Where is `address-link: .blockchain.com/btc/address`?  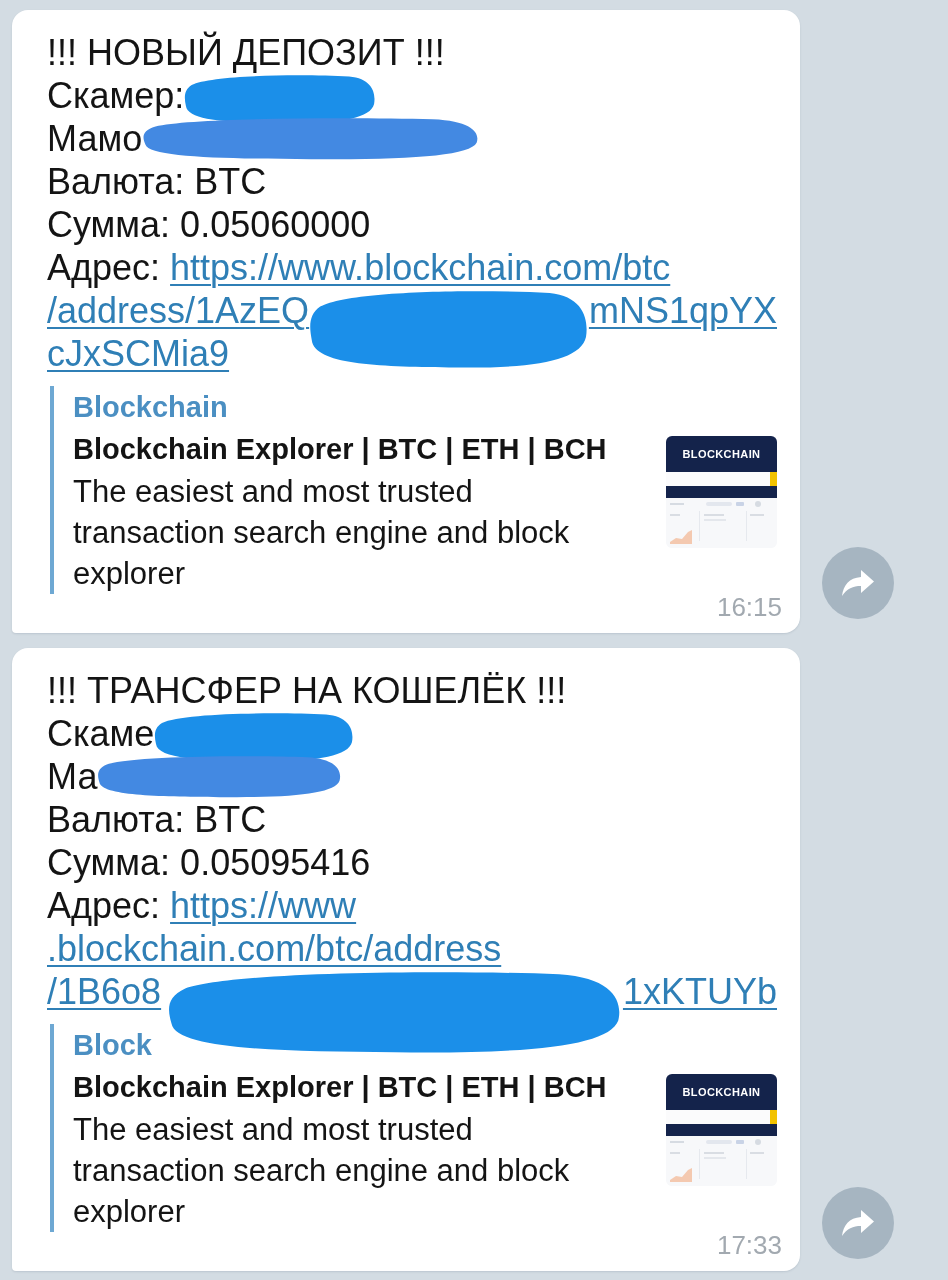
address-link: .blockchain.com/btc/address is located at coordinates (274, 948).